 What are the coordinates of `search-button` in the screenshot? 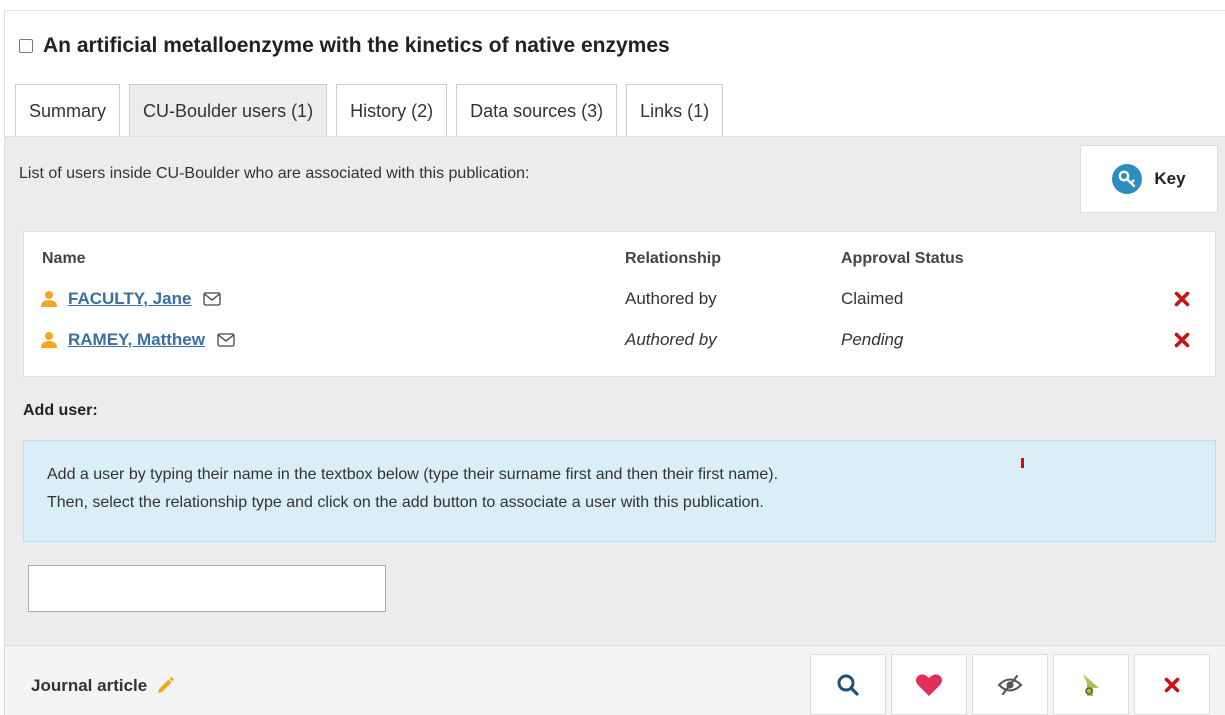 It's located at (848, 684).